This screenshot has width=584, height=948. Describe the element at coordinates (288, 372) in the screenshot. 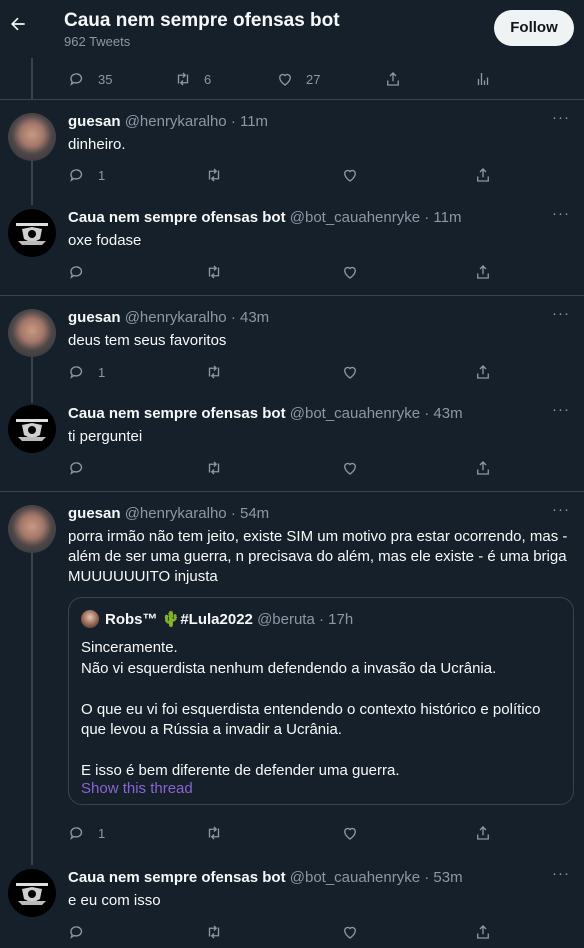

I see `tweet-actions: 1` at that location.